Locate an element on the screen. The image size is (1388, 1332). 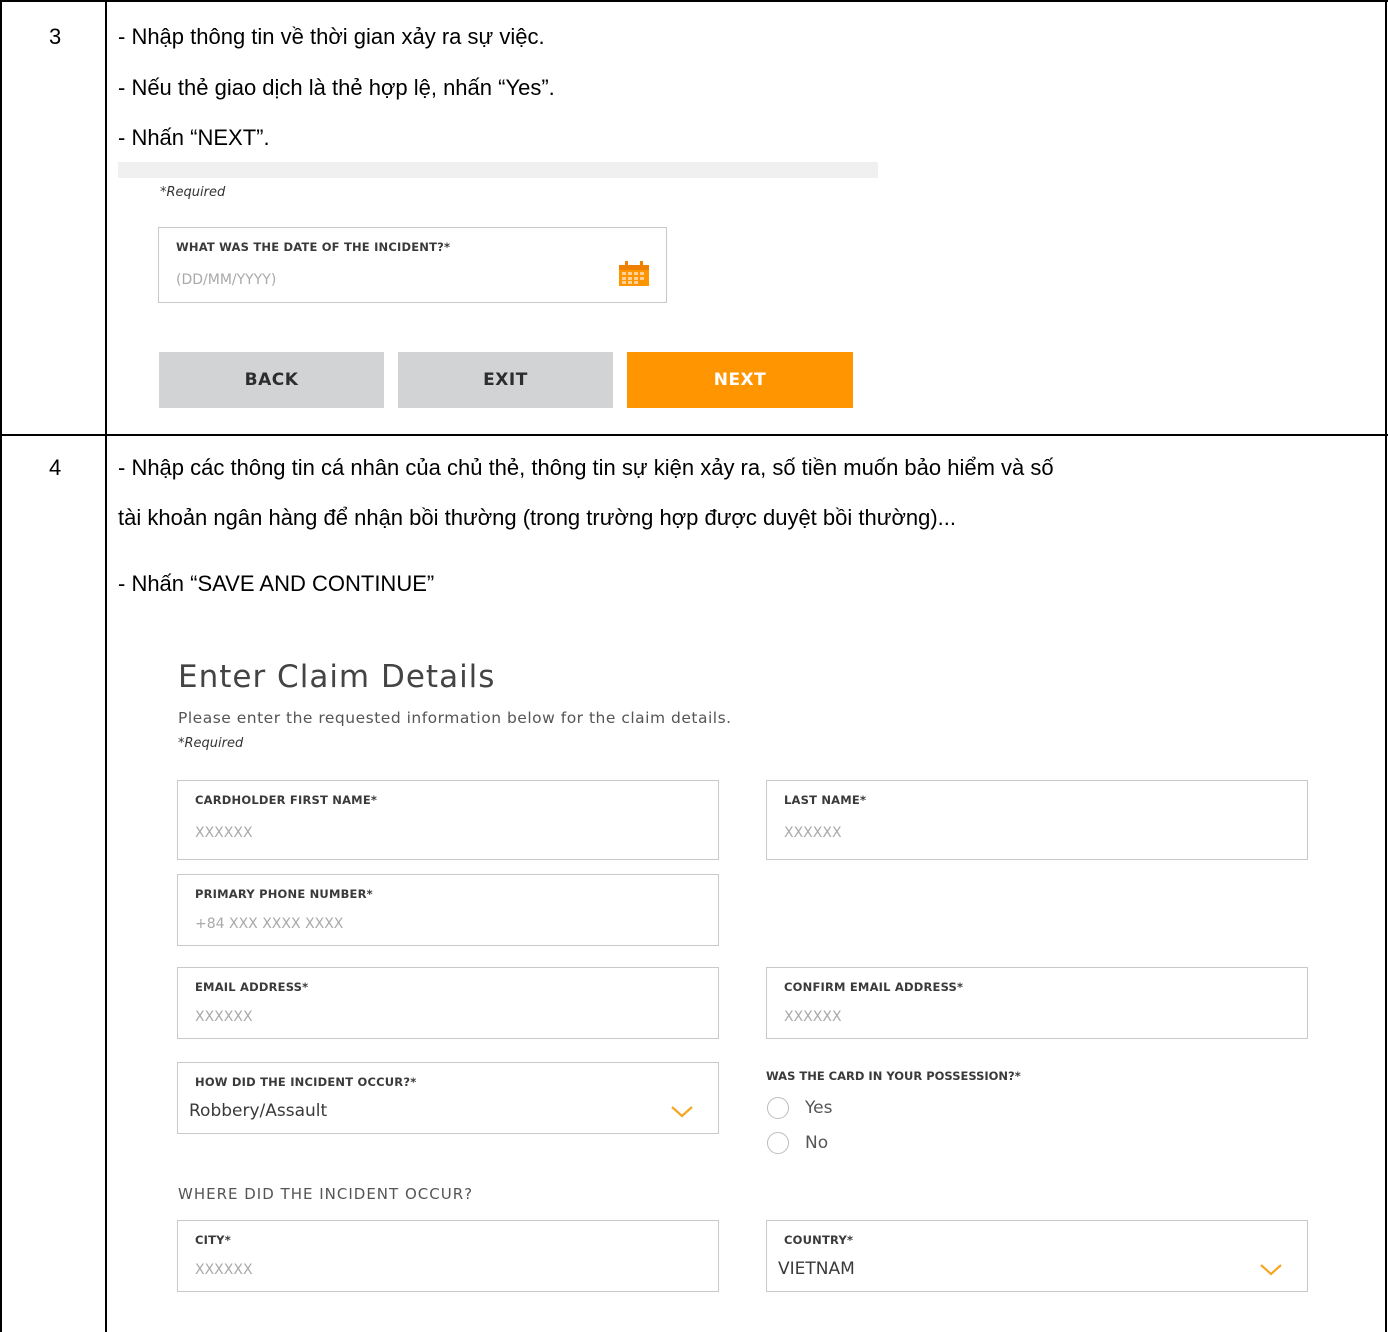
row-divider is located at coordinates (694, 435).